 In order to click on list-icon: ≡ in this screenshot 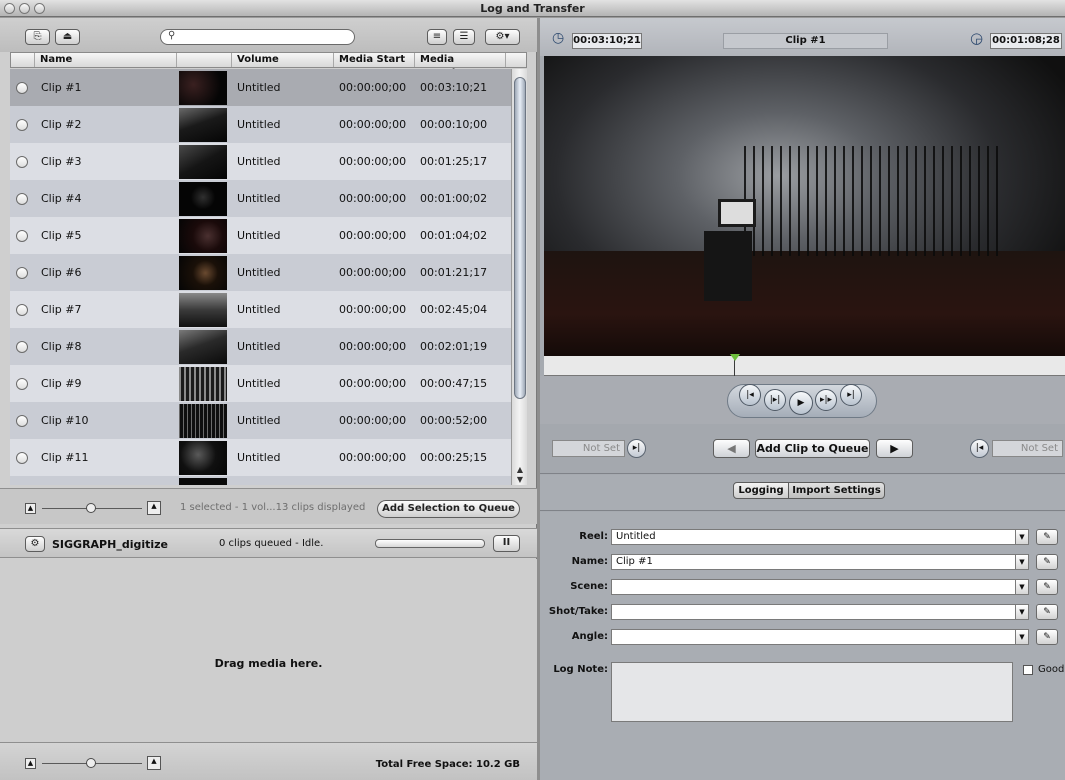, I will do `click(437, 36)`.